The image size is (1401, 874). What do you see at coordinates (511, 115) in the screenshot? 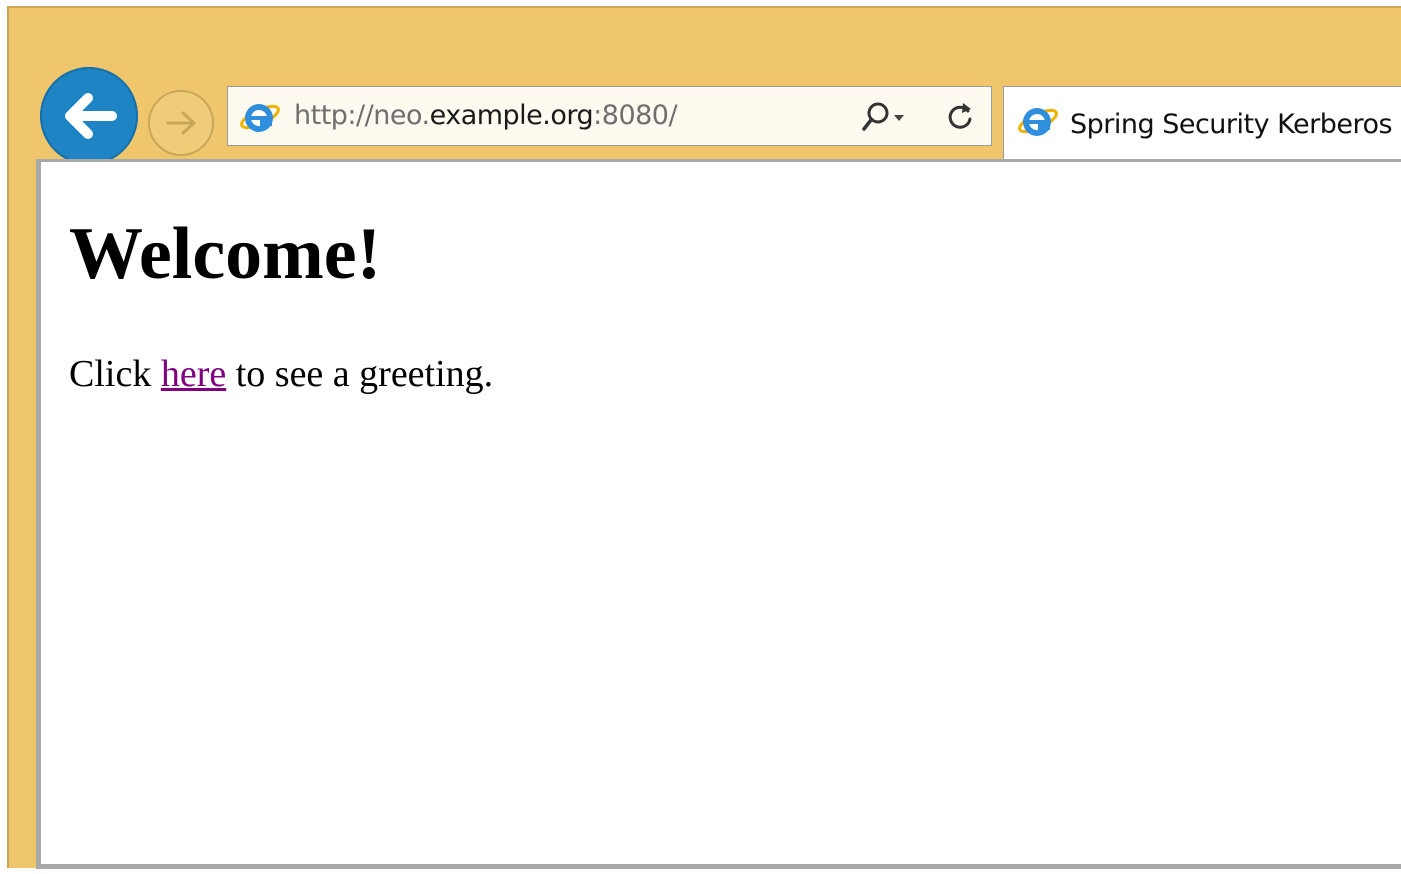
I see `url-host: example.org` at bounding box center [511, 115].